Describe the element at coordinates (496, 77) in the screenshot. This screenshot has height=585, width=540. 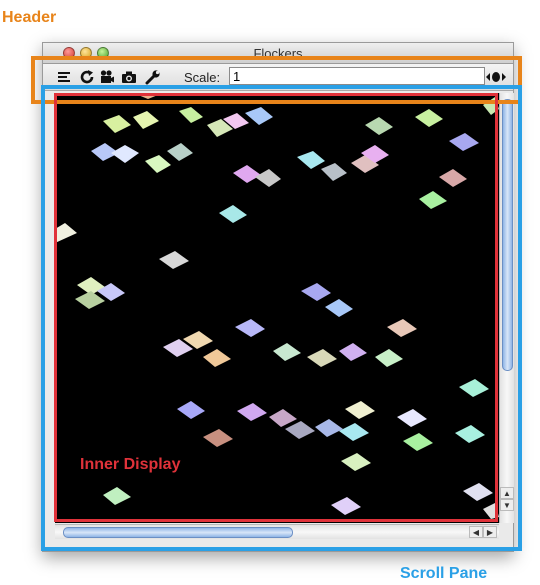
I see `eye-icon` at that location.